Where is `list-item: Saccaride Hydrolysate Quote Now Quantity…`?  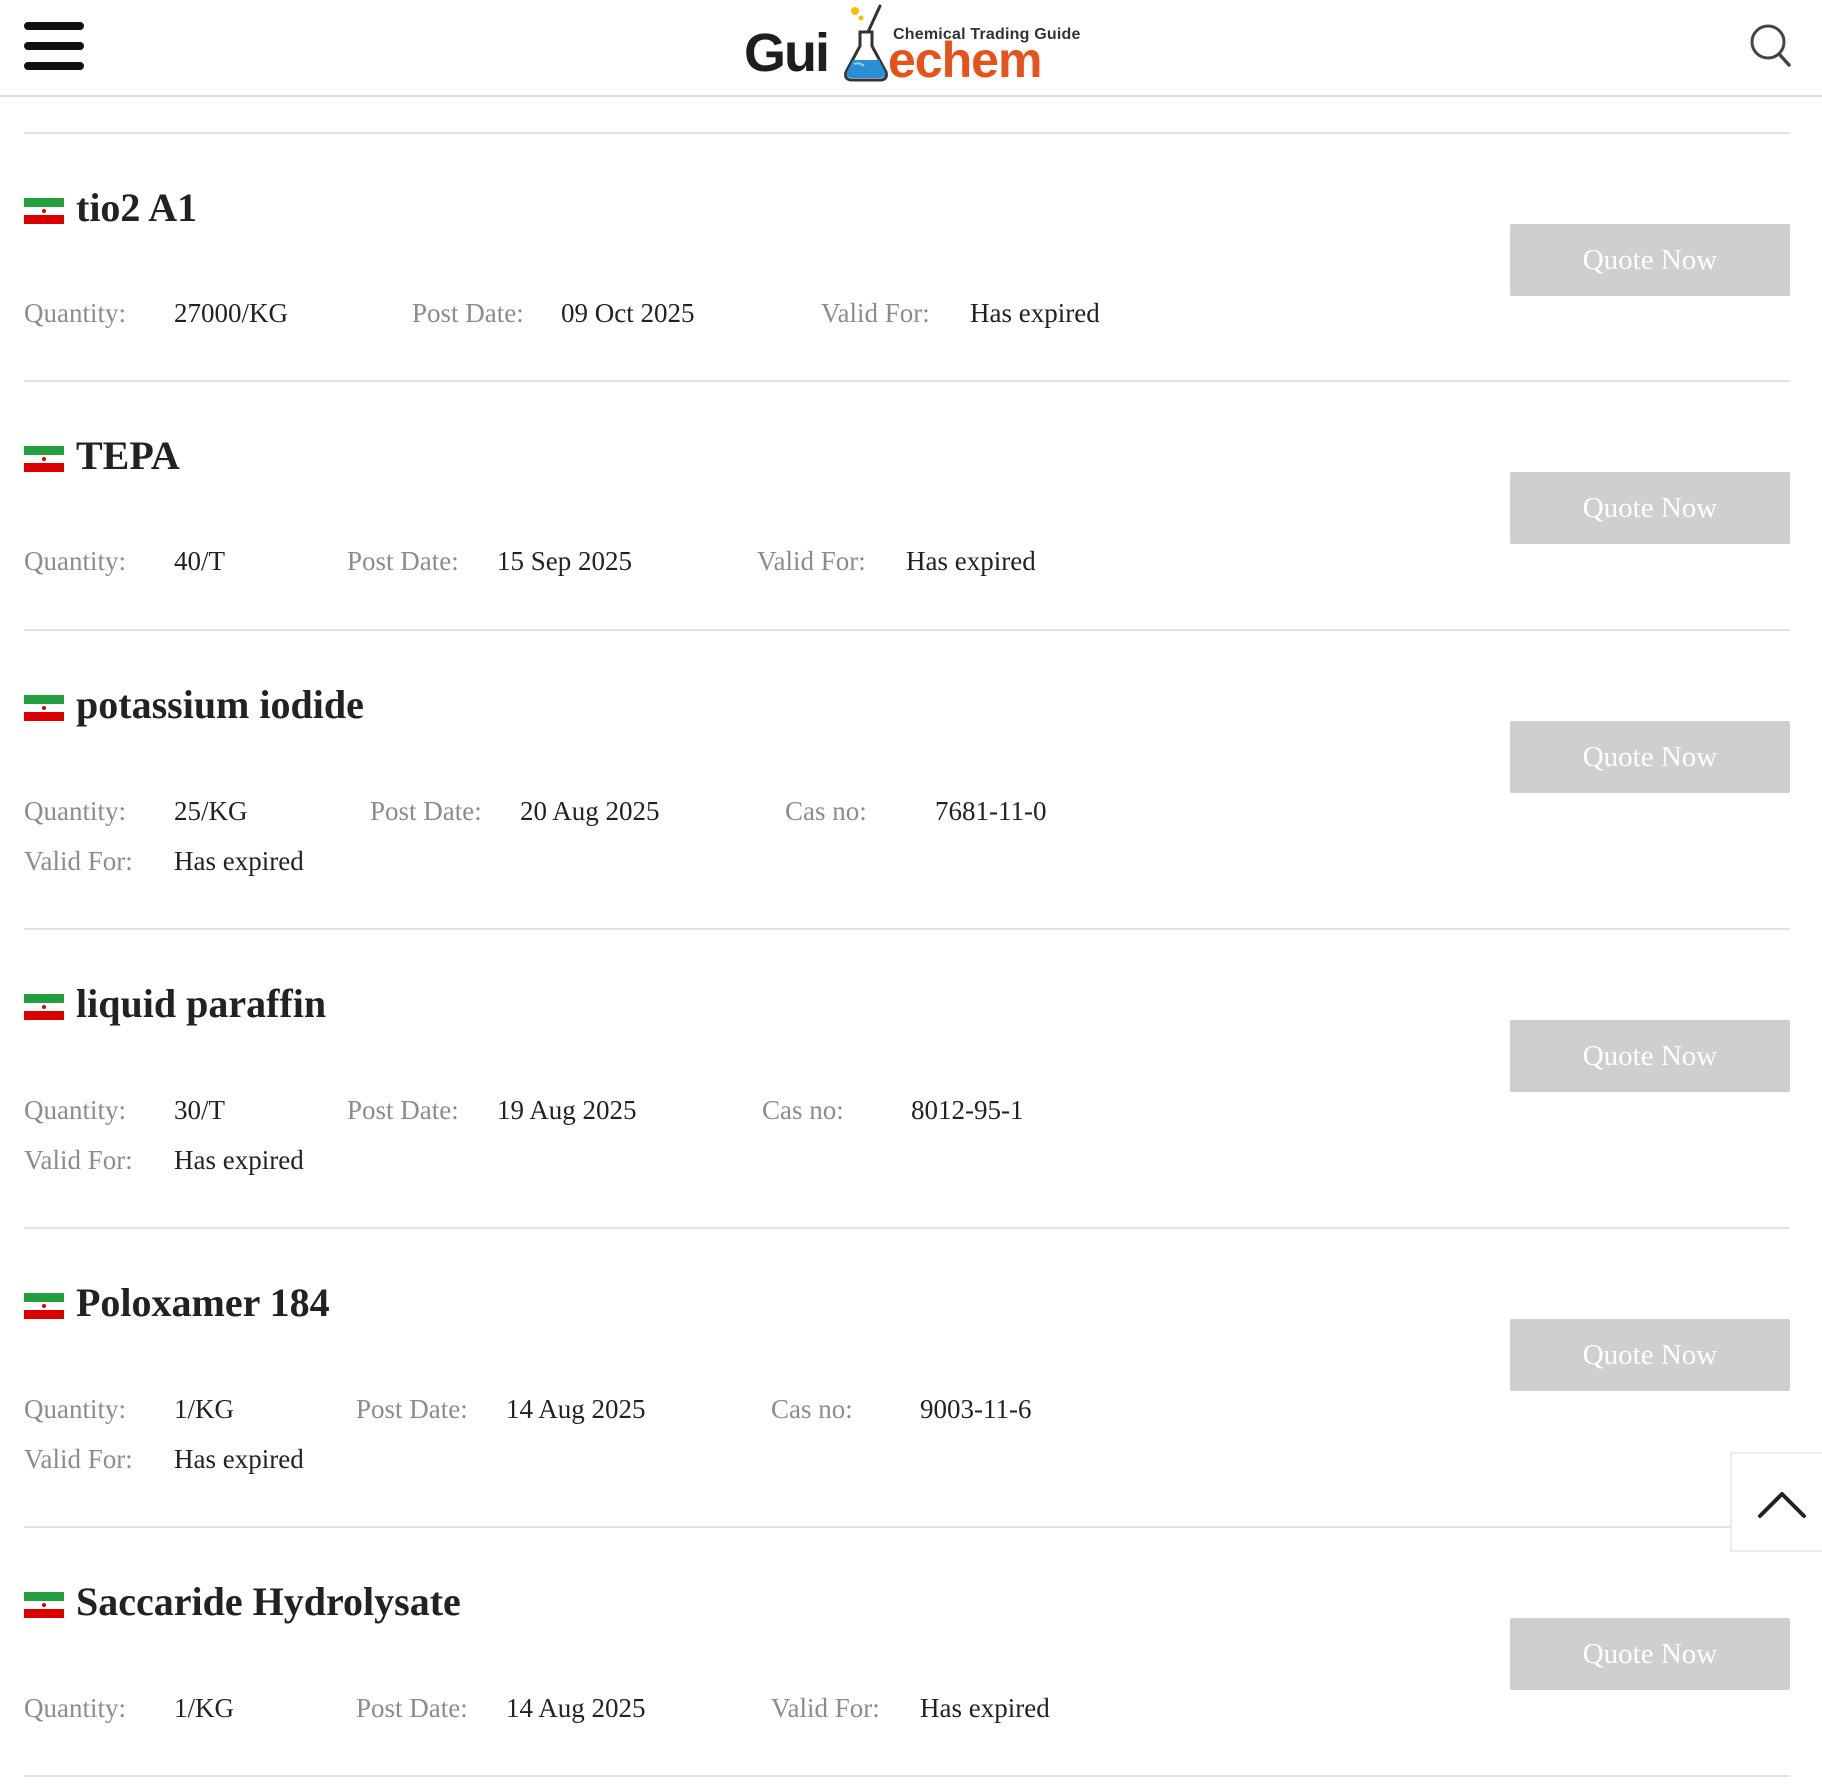 list-item: Saccaride Hydrolysate Quote Now Quantity… is located at coordinates (907, 1652).